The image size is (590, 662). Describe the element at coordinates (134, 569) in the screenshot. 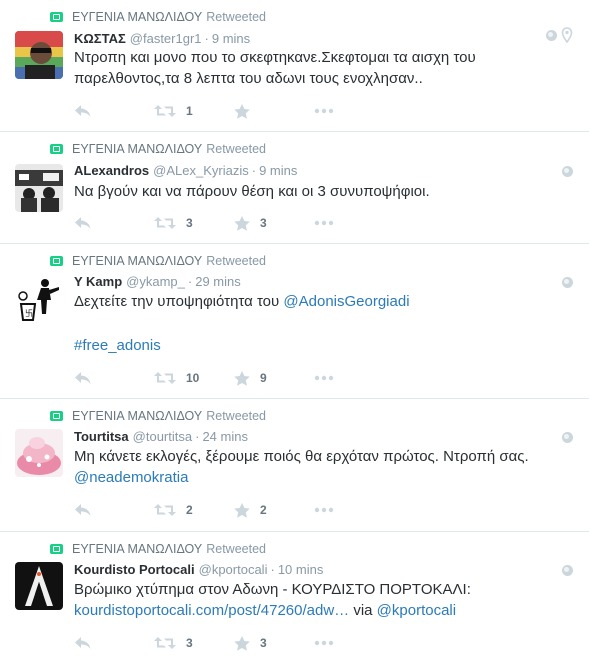

I see `display-name: Kourdisto Portocali` at that location.